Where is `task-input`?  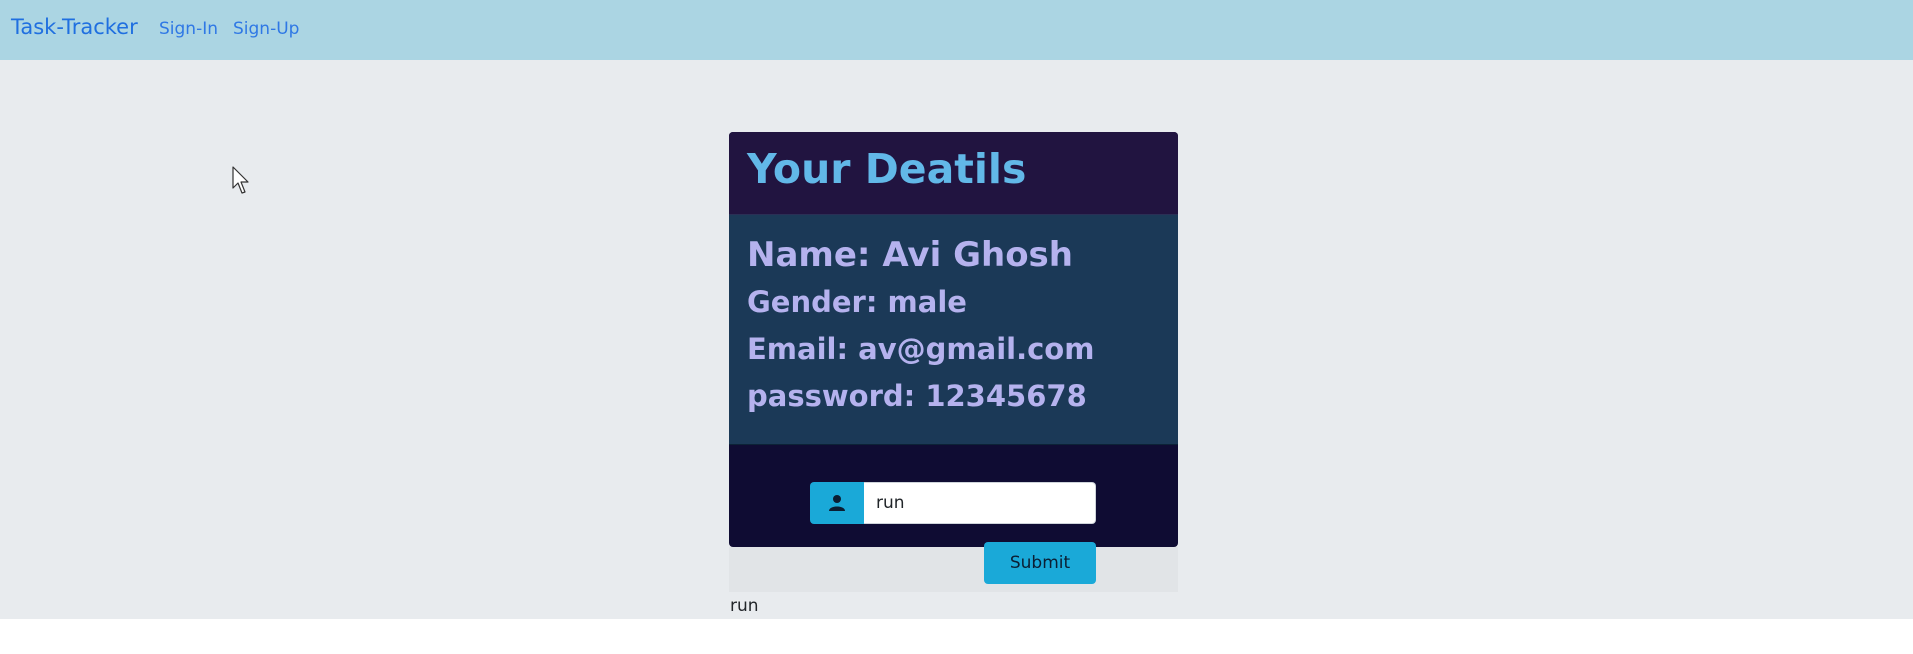 task-input is located at coordinates (980, 503).